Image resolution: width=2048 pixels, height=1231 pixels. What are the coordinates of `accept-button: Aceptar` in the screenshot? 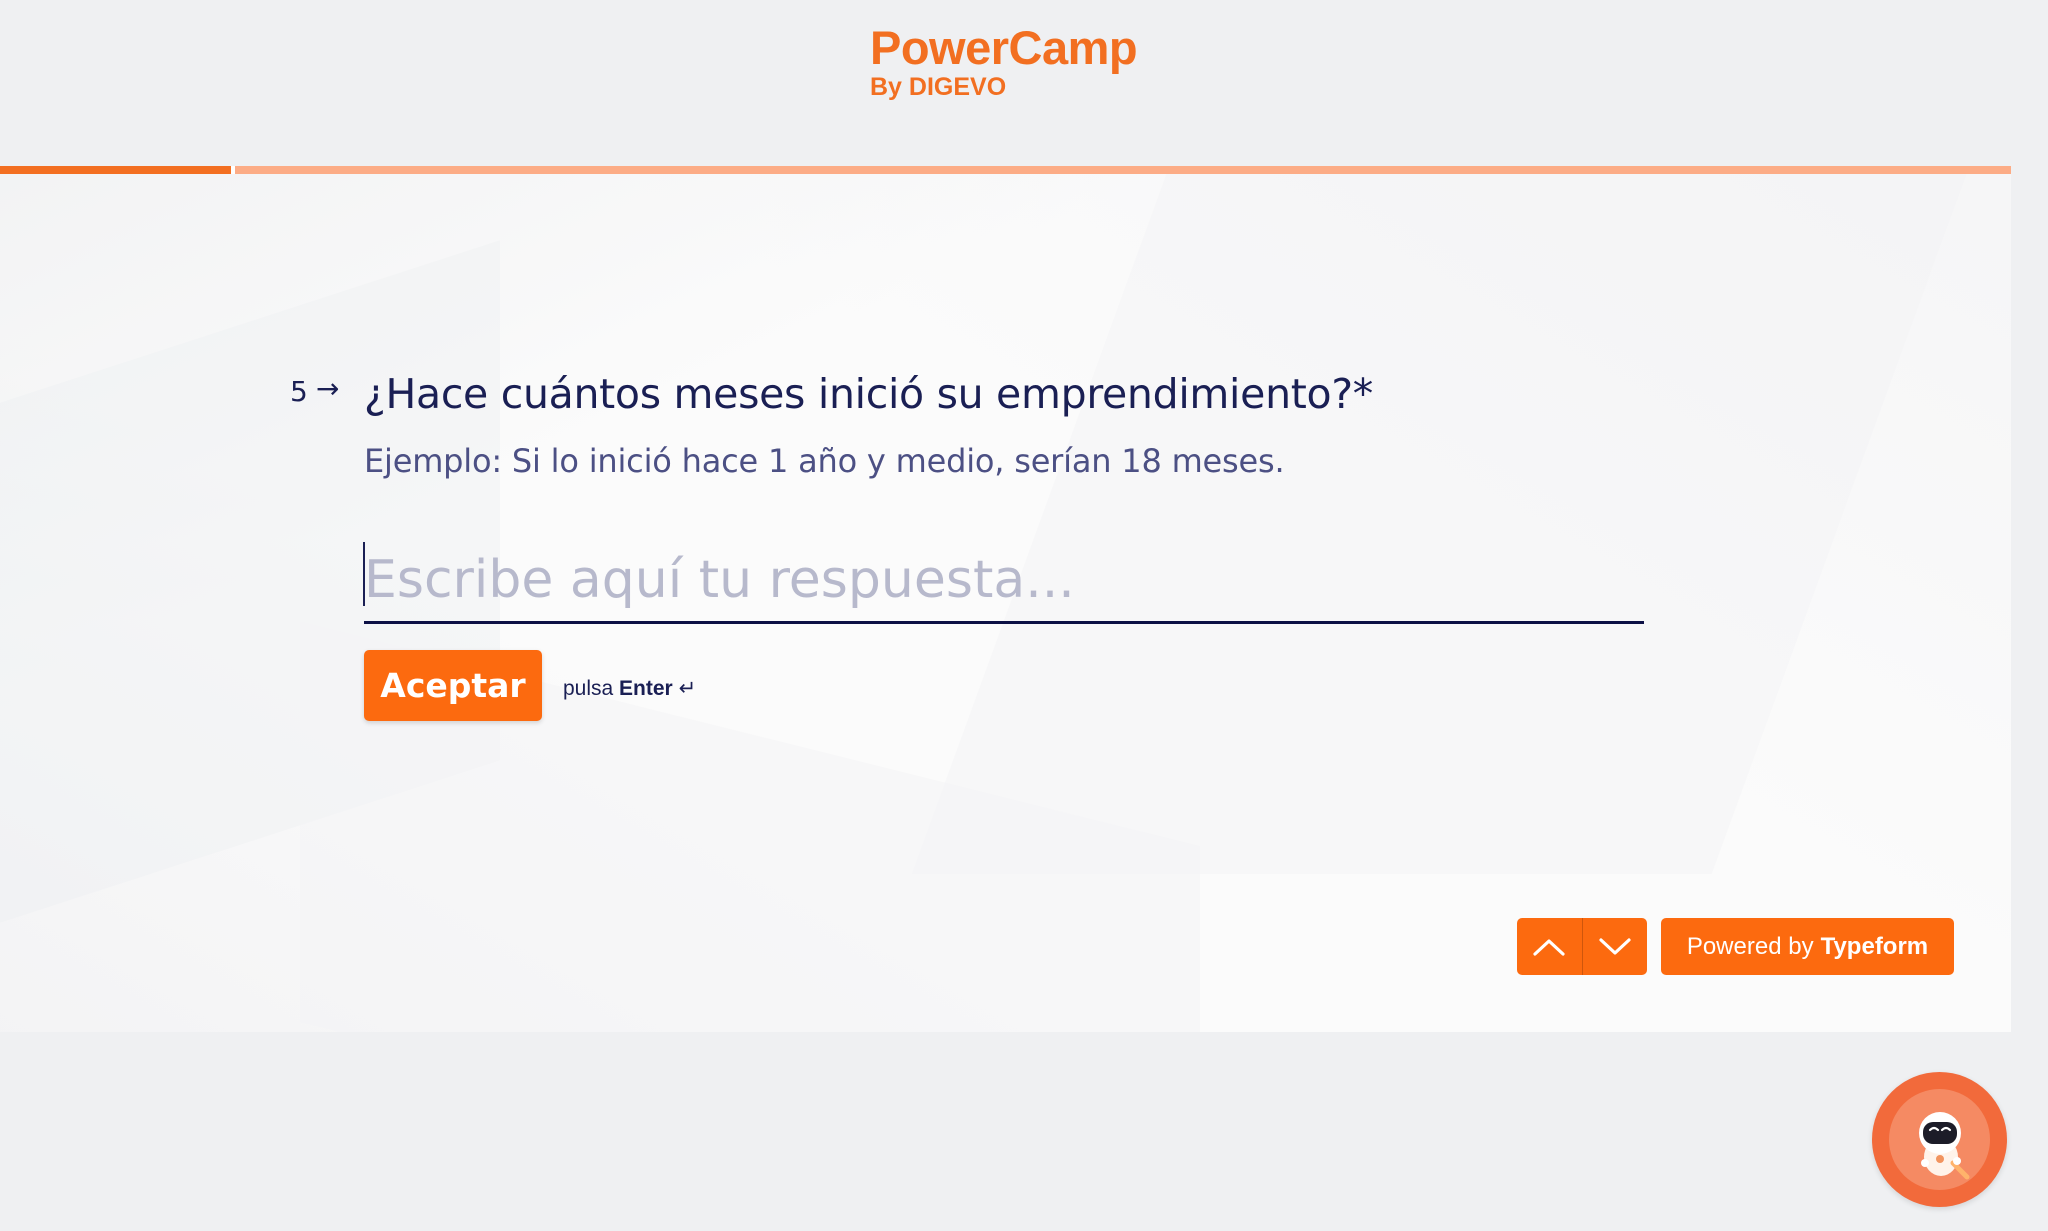 It's located at (453, 685).